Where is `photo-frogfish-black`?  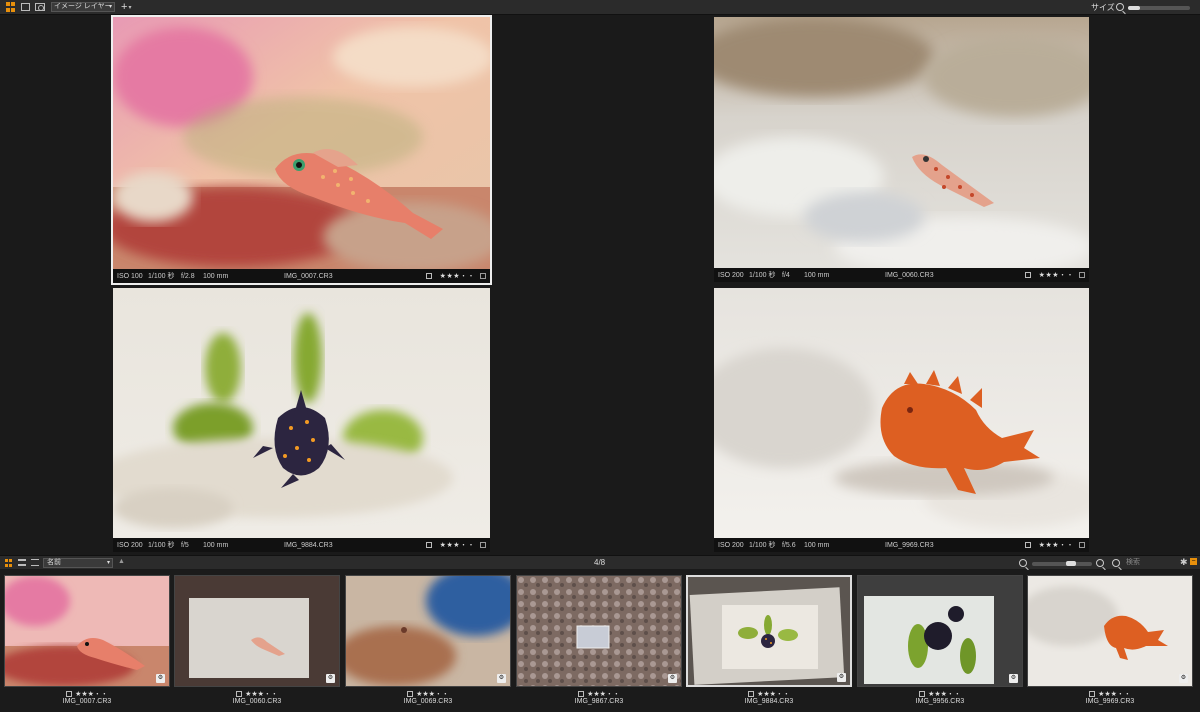
photo-frogfish-black is located at coordinates (301, 413).